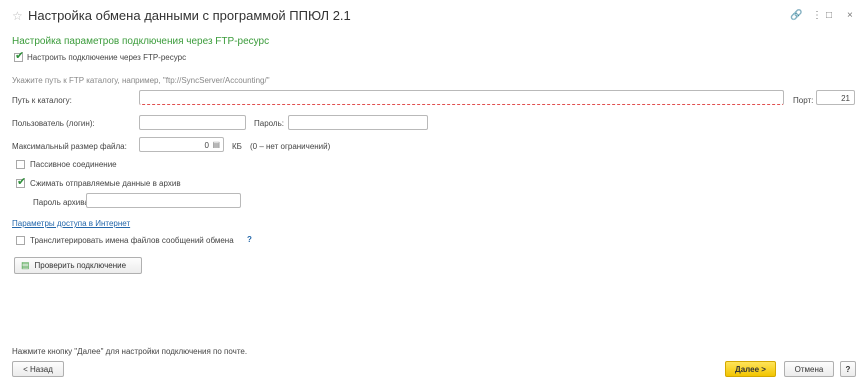  What do you see at coordinates (38, 369) in the screenshot?
I see `back-button: < Назад` at bounding box center [38, 369].